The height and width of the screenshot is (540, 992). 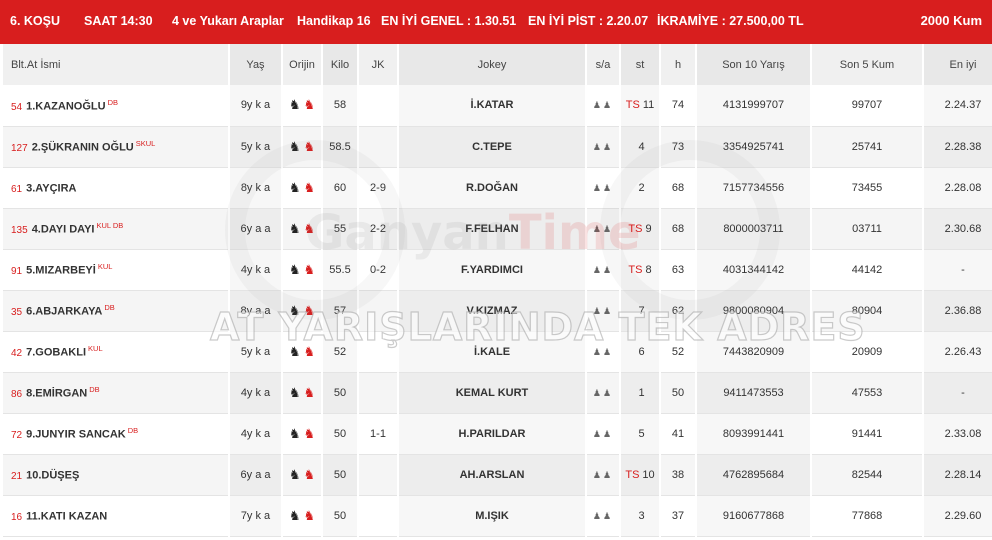 I want to click on horse-name-cell: 86 8.EMİRGAN DB, so click(x=116, y=392).